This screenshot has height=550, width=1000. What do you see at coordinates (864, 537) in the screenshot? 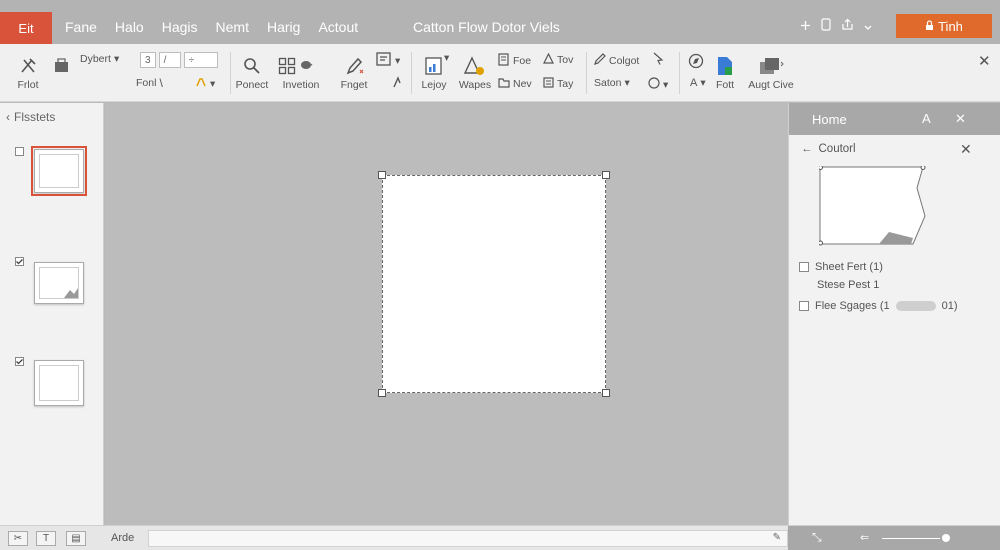
I see `zoom-out-icon: ⇐` at bounding box center [864, 537].